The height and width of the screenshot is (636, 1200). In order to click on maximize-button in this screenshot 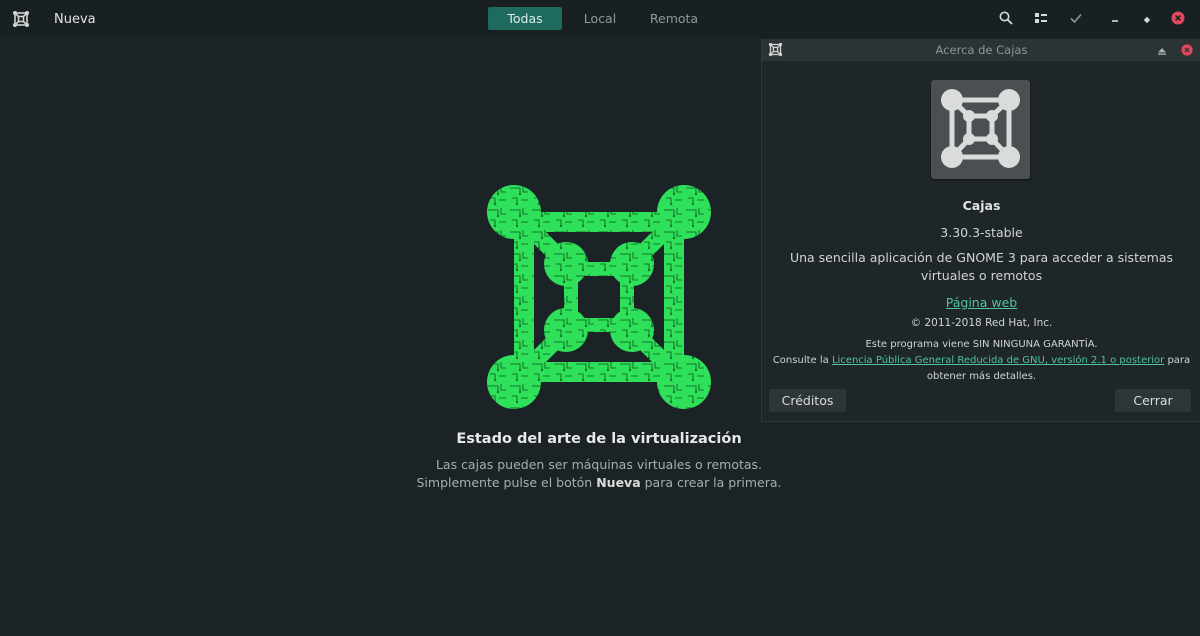, I will do `click(1147, 19)`.